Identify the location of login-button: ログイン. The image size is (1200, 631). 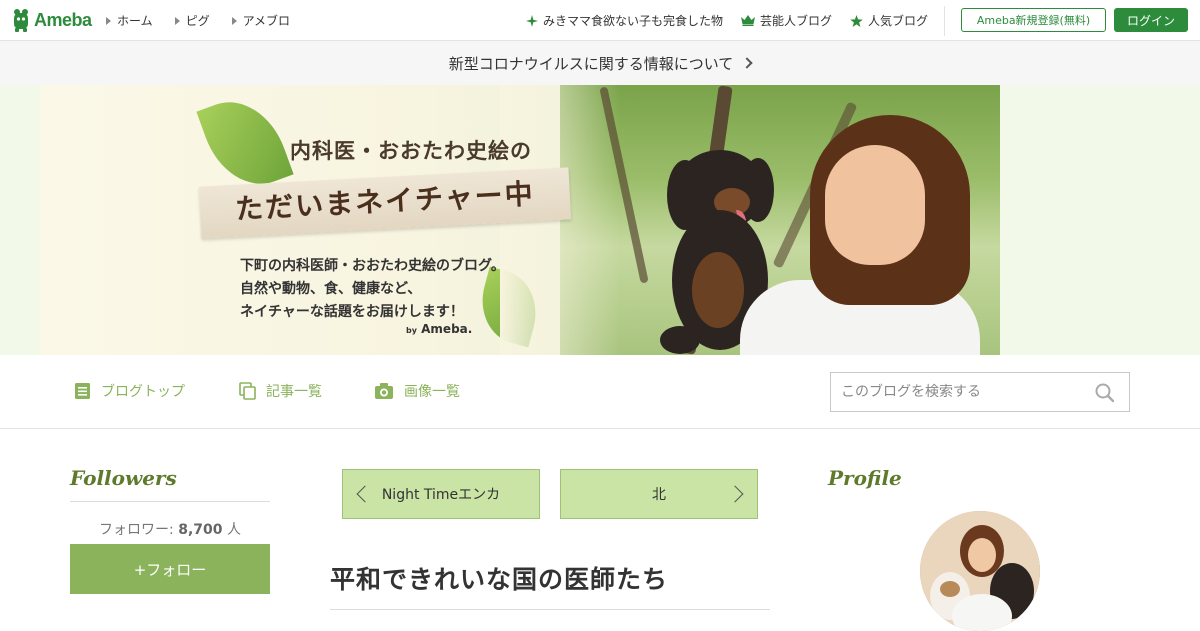
(1151, 20).